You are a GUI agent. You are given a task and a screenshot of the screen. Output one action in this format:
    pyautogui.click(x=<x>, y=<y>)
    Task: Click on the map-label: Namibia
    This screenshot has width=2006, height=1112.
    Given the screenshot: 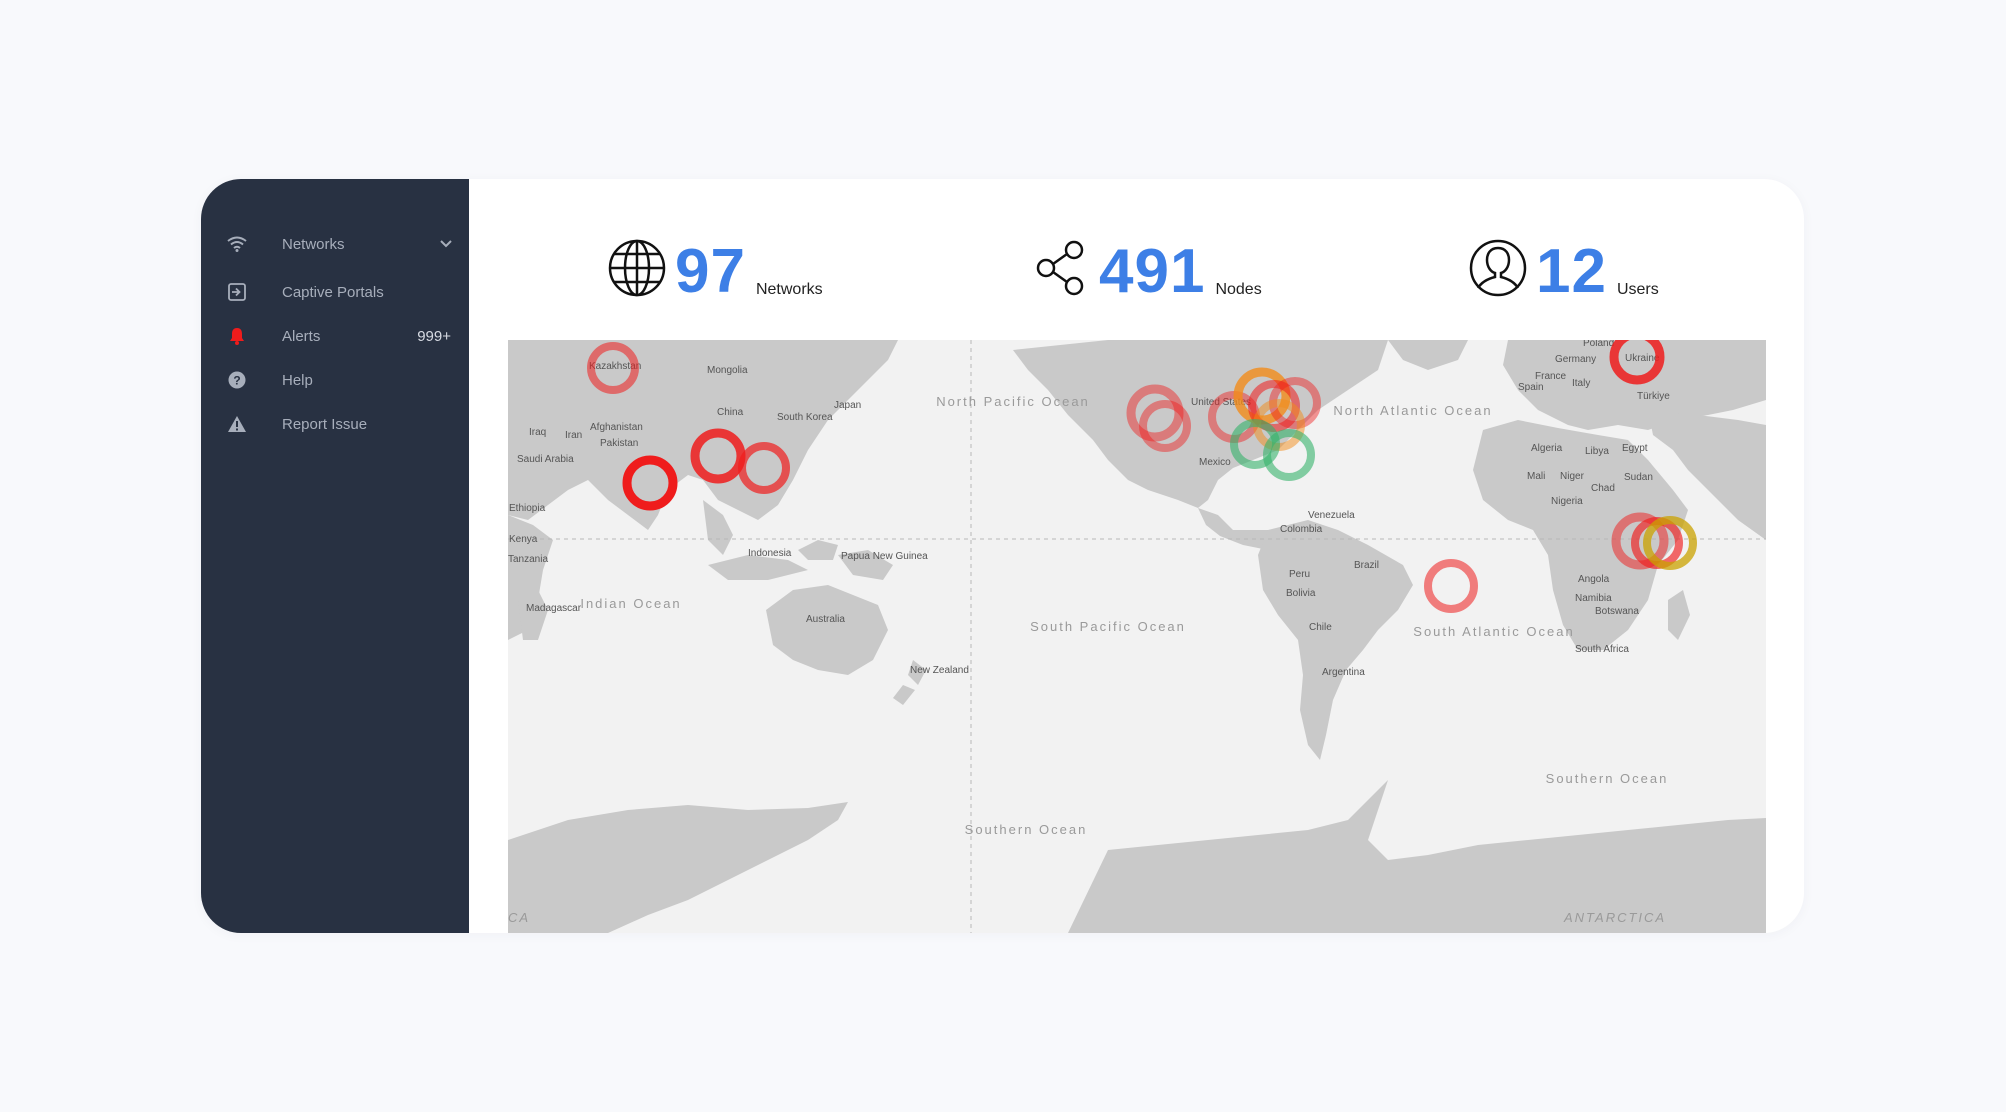 What is the action you would take?
    pyautogui.click(x=1593, y=598)
    